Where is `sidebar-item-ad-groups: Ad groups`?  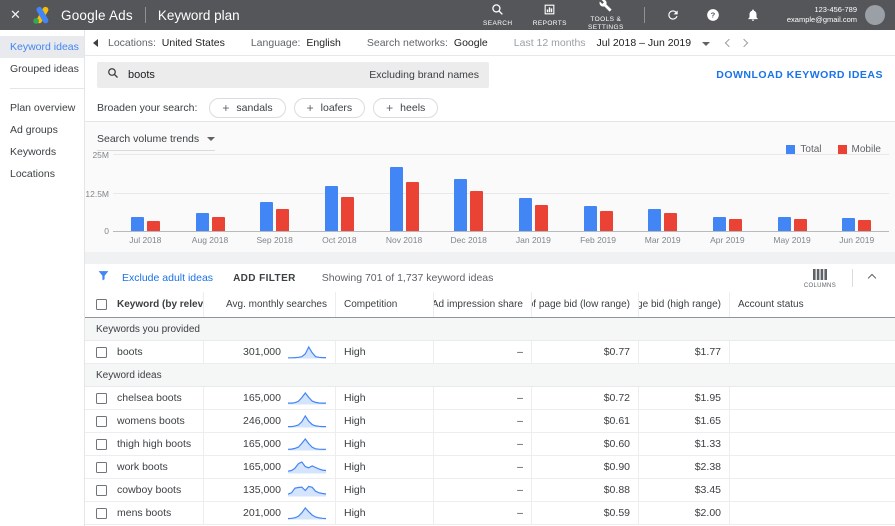 sidebar-item-ad-groups: Ad groups is located at coordinates (42, 130).